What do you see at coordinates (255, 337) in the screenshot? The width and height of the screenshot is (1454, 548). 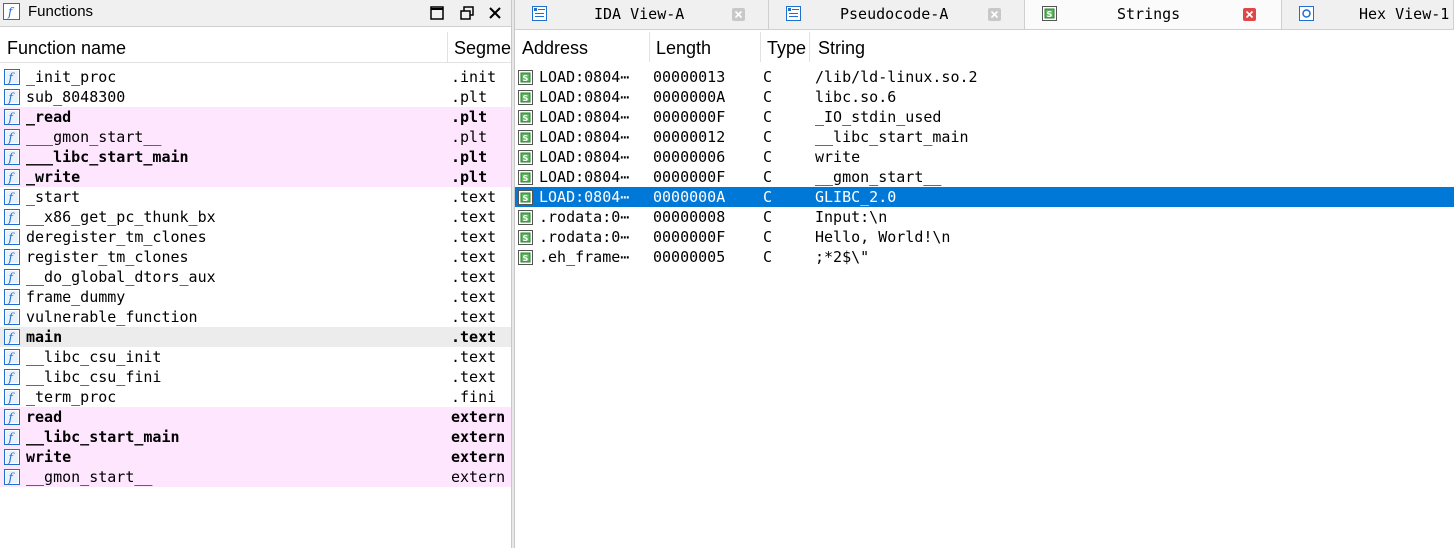 I see `function-row: f main .text` at bounding box center [255, 337].